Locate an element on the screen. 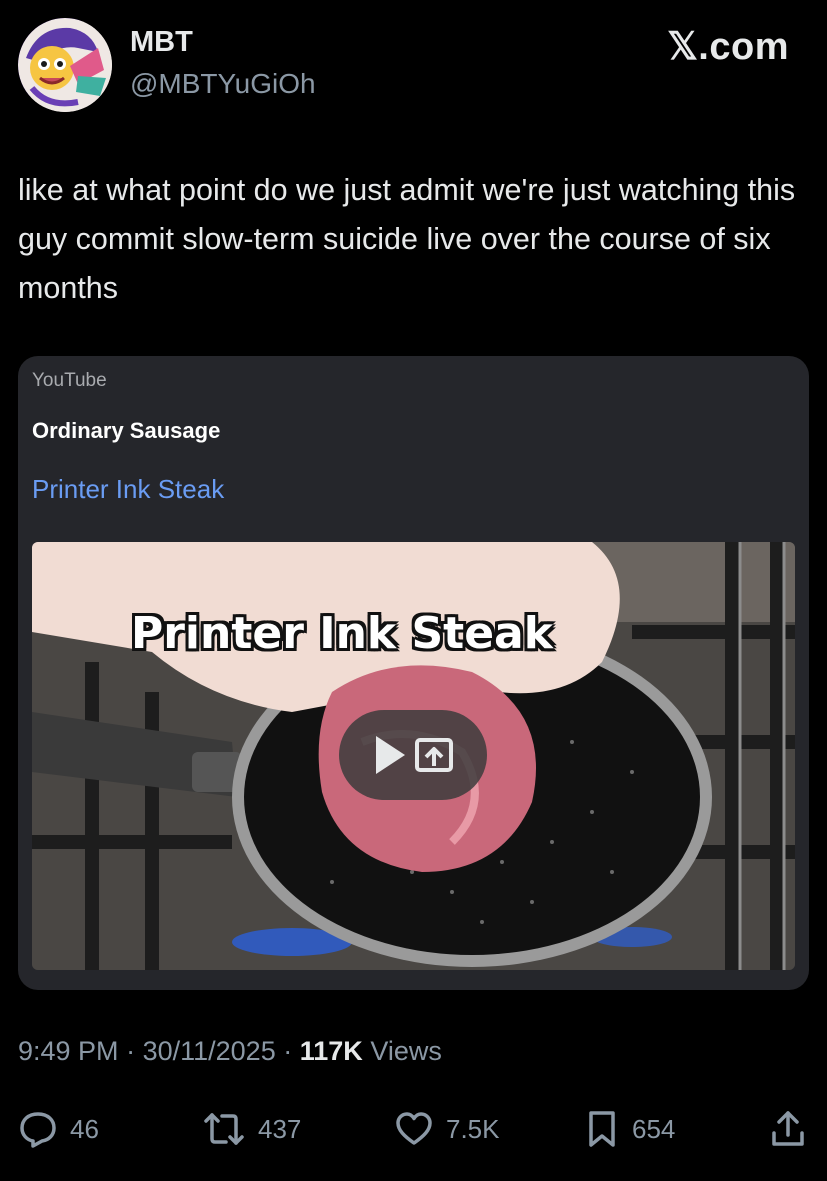 The image size is (827, 1181). share-button is located at coordinates (788, 1129).